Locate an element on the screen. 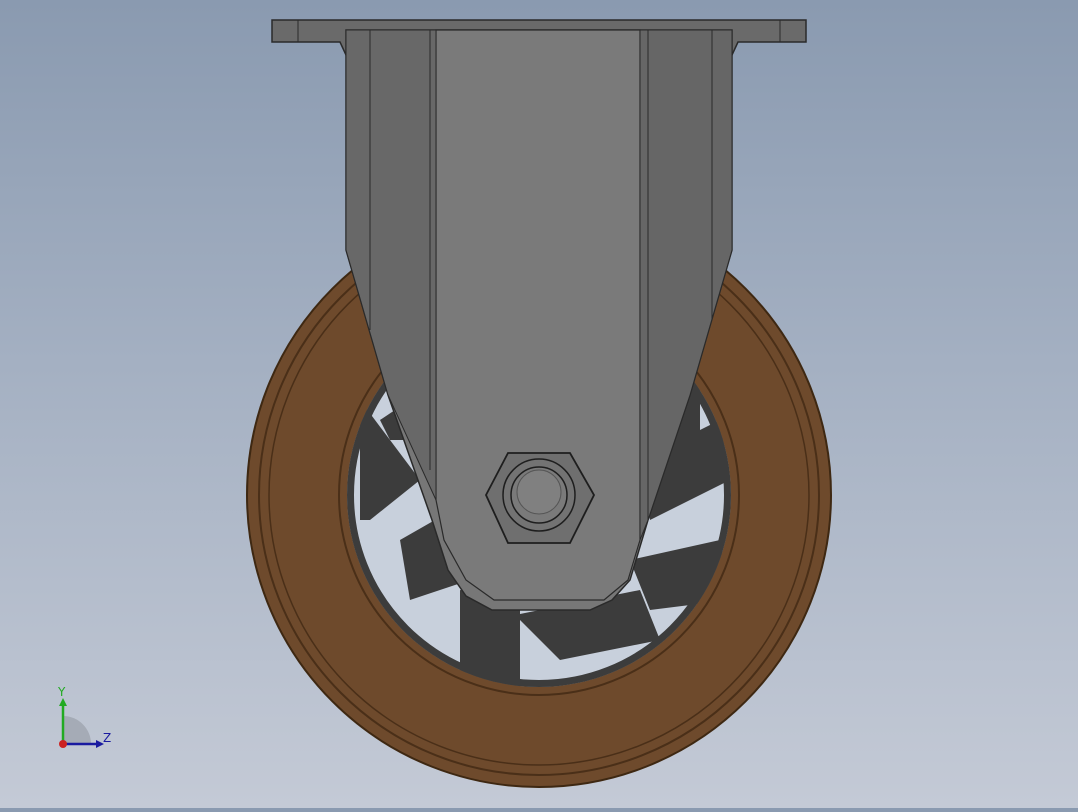 The width and height of the screenshot is (1078, 812). y-axis-label: Y is located at coordinates (61, 692).